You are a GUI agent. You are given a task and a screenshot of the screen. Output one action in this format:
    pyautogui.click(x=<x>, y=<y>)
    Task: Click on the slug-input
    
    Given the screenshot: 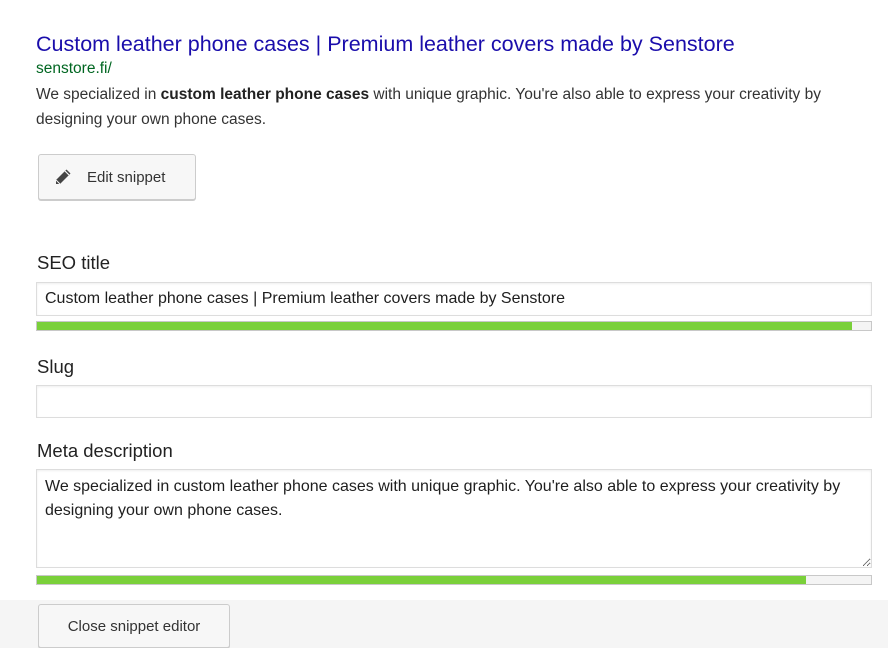 What is the action you would take?
    pyautogui.click(x=454, y=401)
    